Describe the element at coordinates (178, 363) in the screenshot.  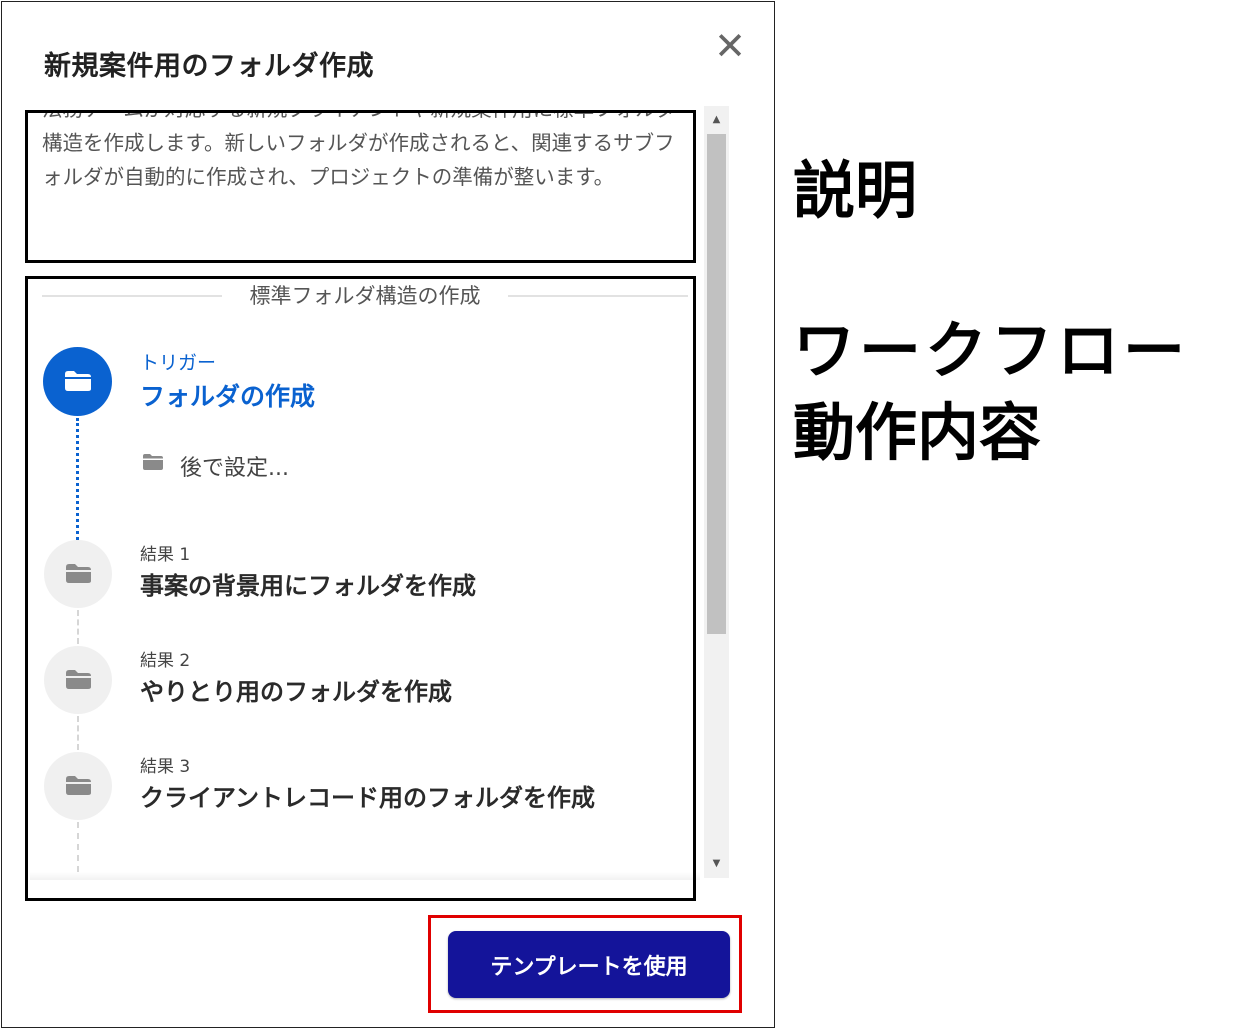
I see `trigger-label: トリガー` at that location.